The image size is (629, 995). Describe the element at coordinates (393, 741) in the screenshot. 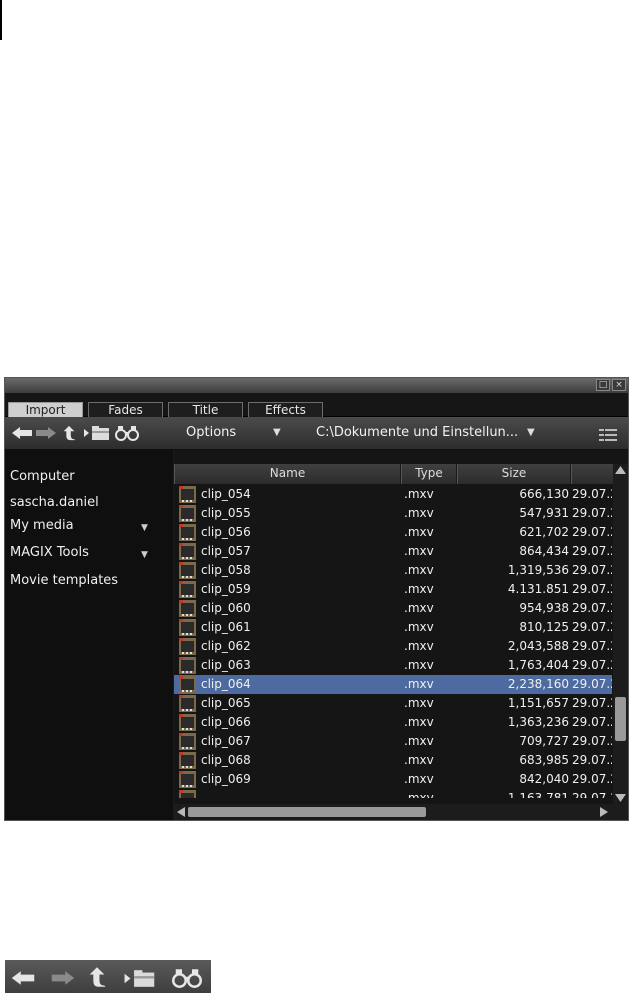

I see `file-row: clip_067 .mxv 709,72729.07.2` at that location.